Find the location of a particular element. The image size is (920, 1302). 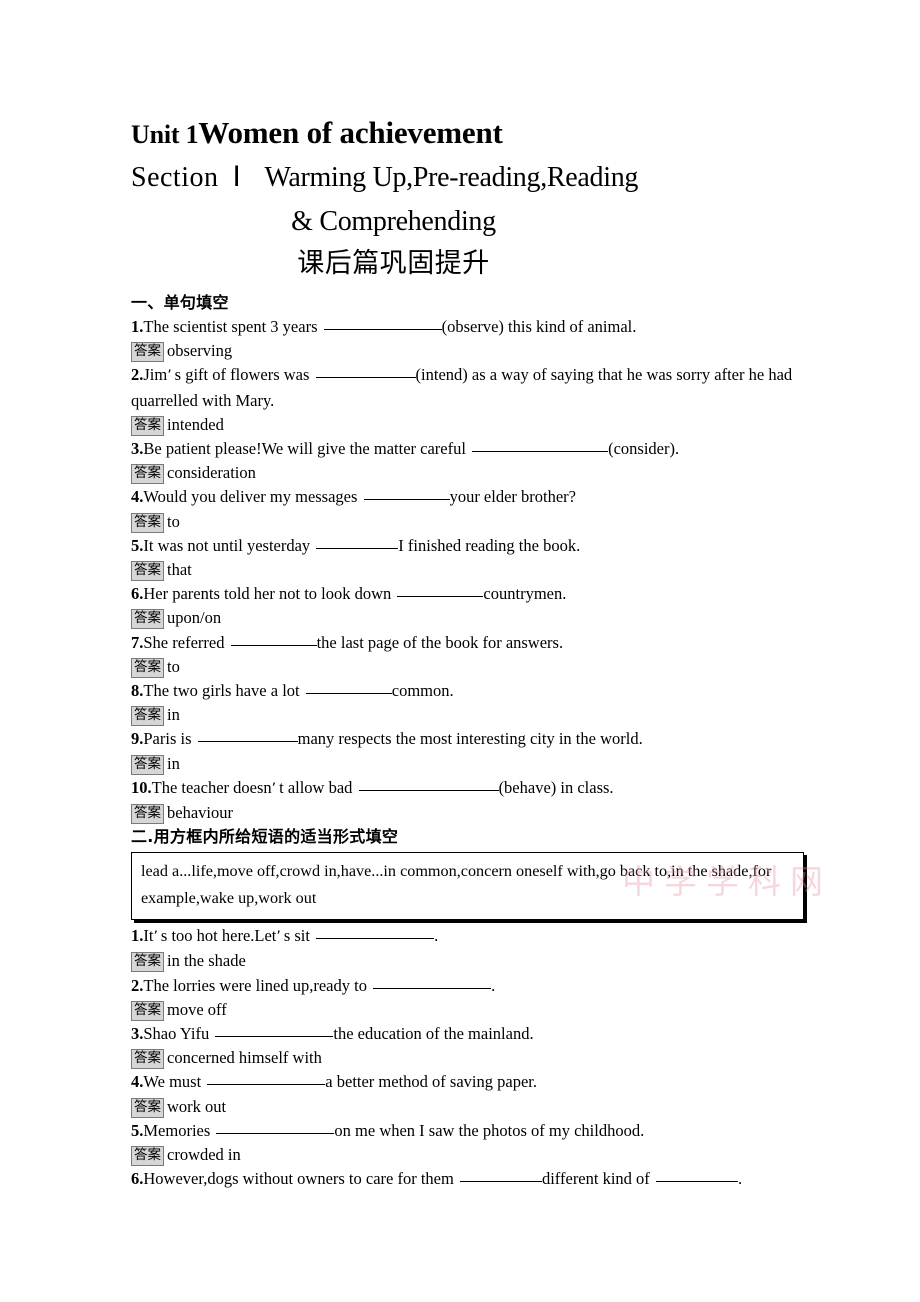

answer-line: 答案 observing is located at coordinates (477, 351).